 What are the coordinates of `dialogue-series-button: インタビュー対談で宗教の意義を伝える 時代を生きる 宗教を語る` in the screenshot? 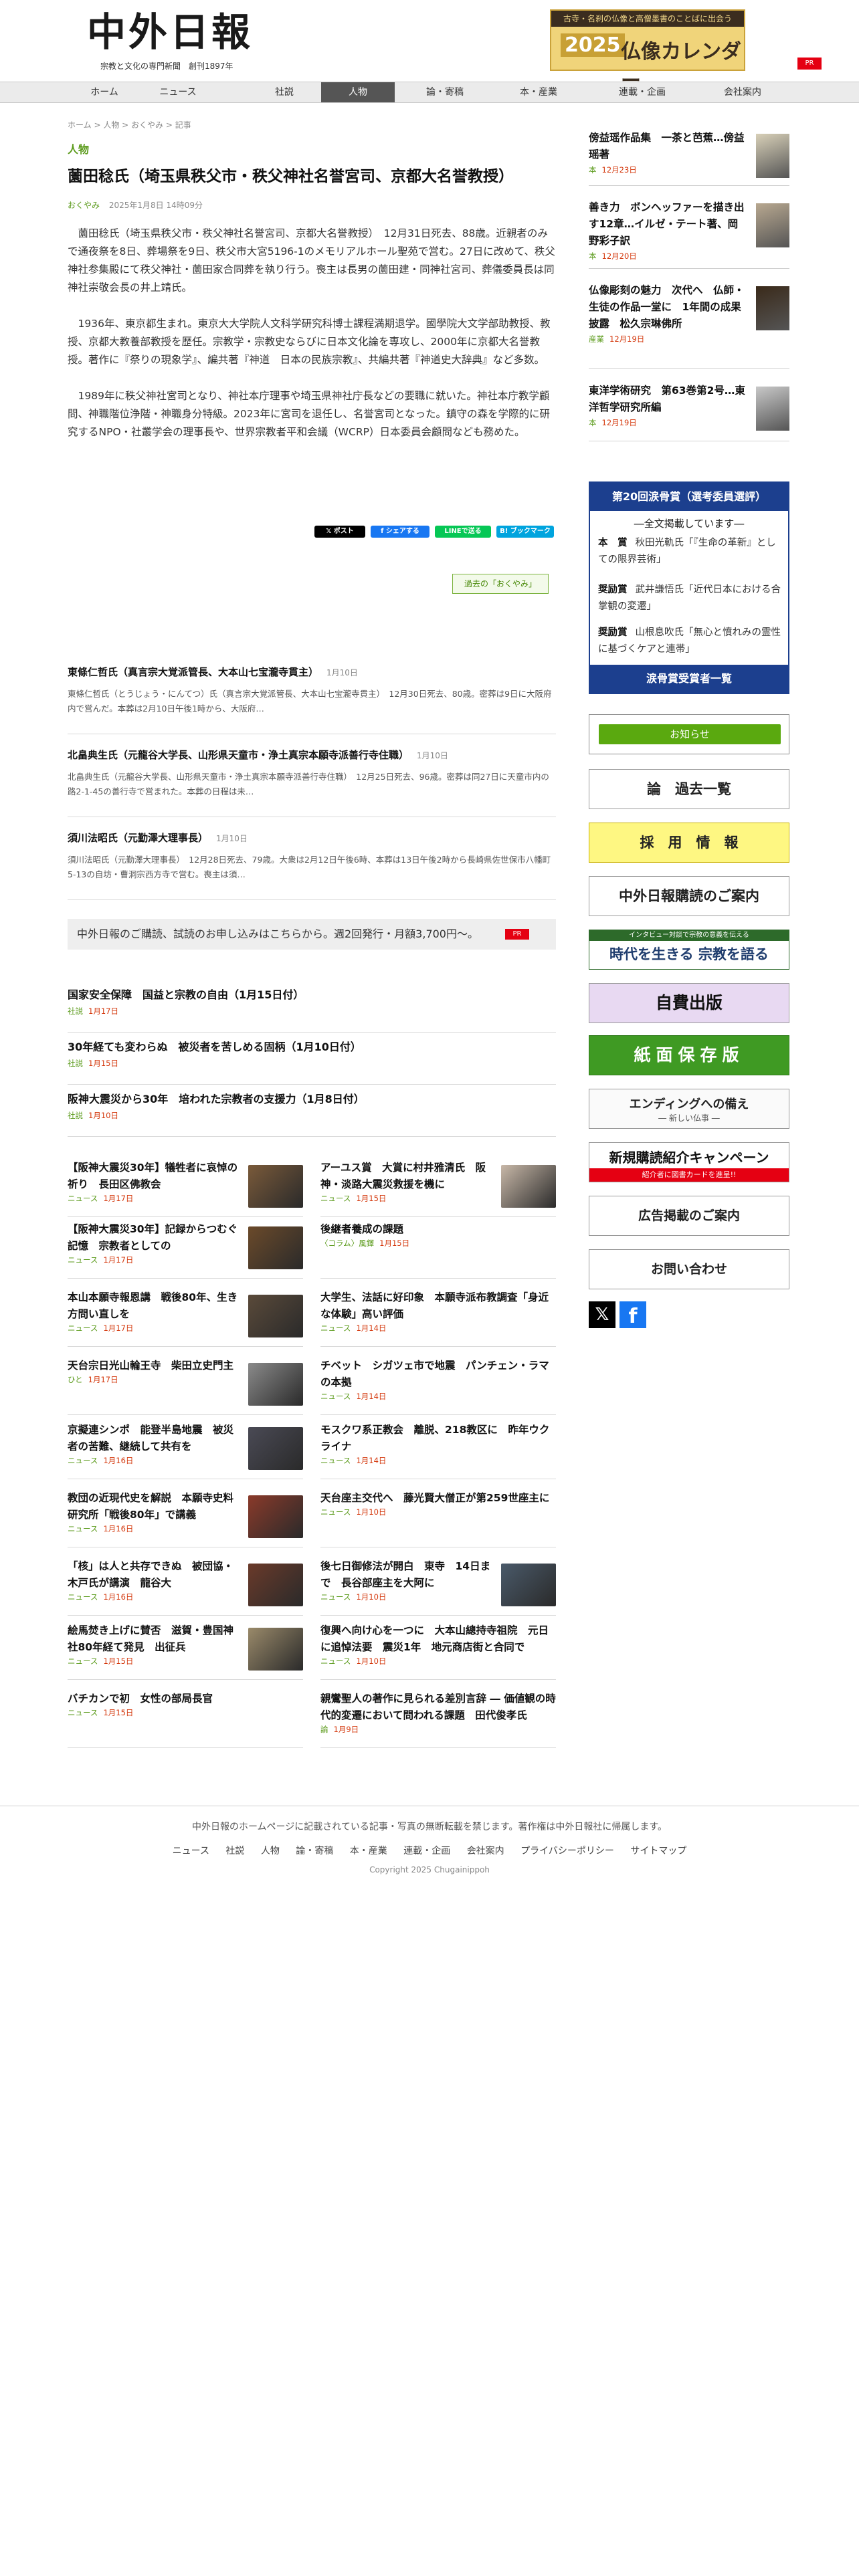 It's located at (689, 950).